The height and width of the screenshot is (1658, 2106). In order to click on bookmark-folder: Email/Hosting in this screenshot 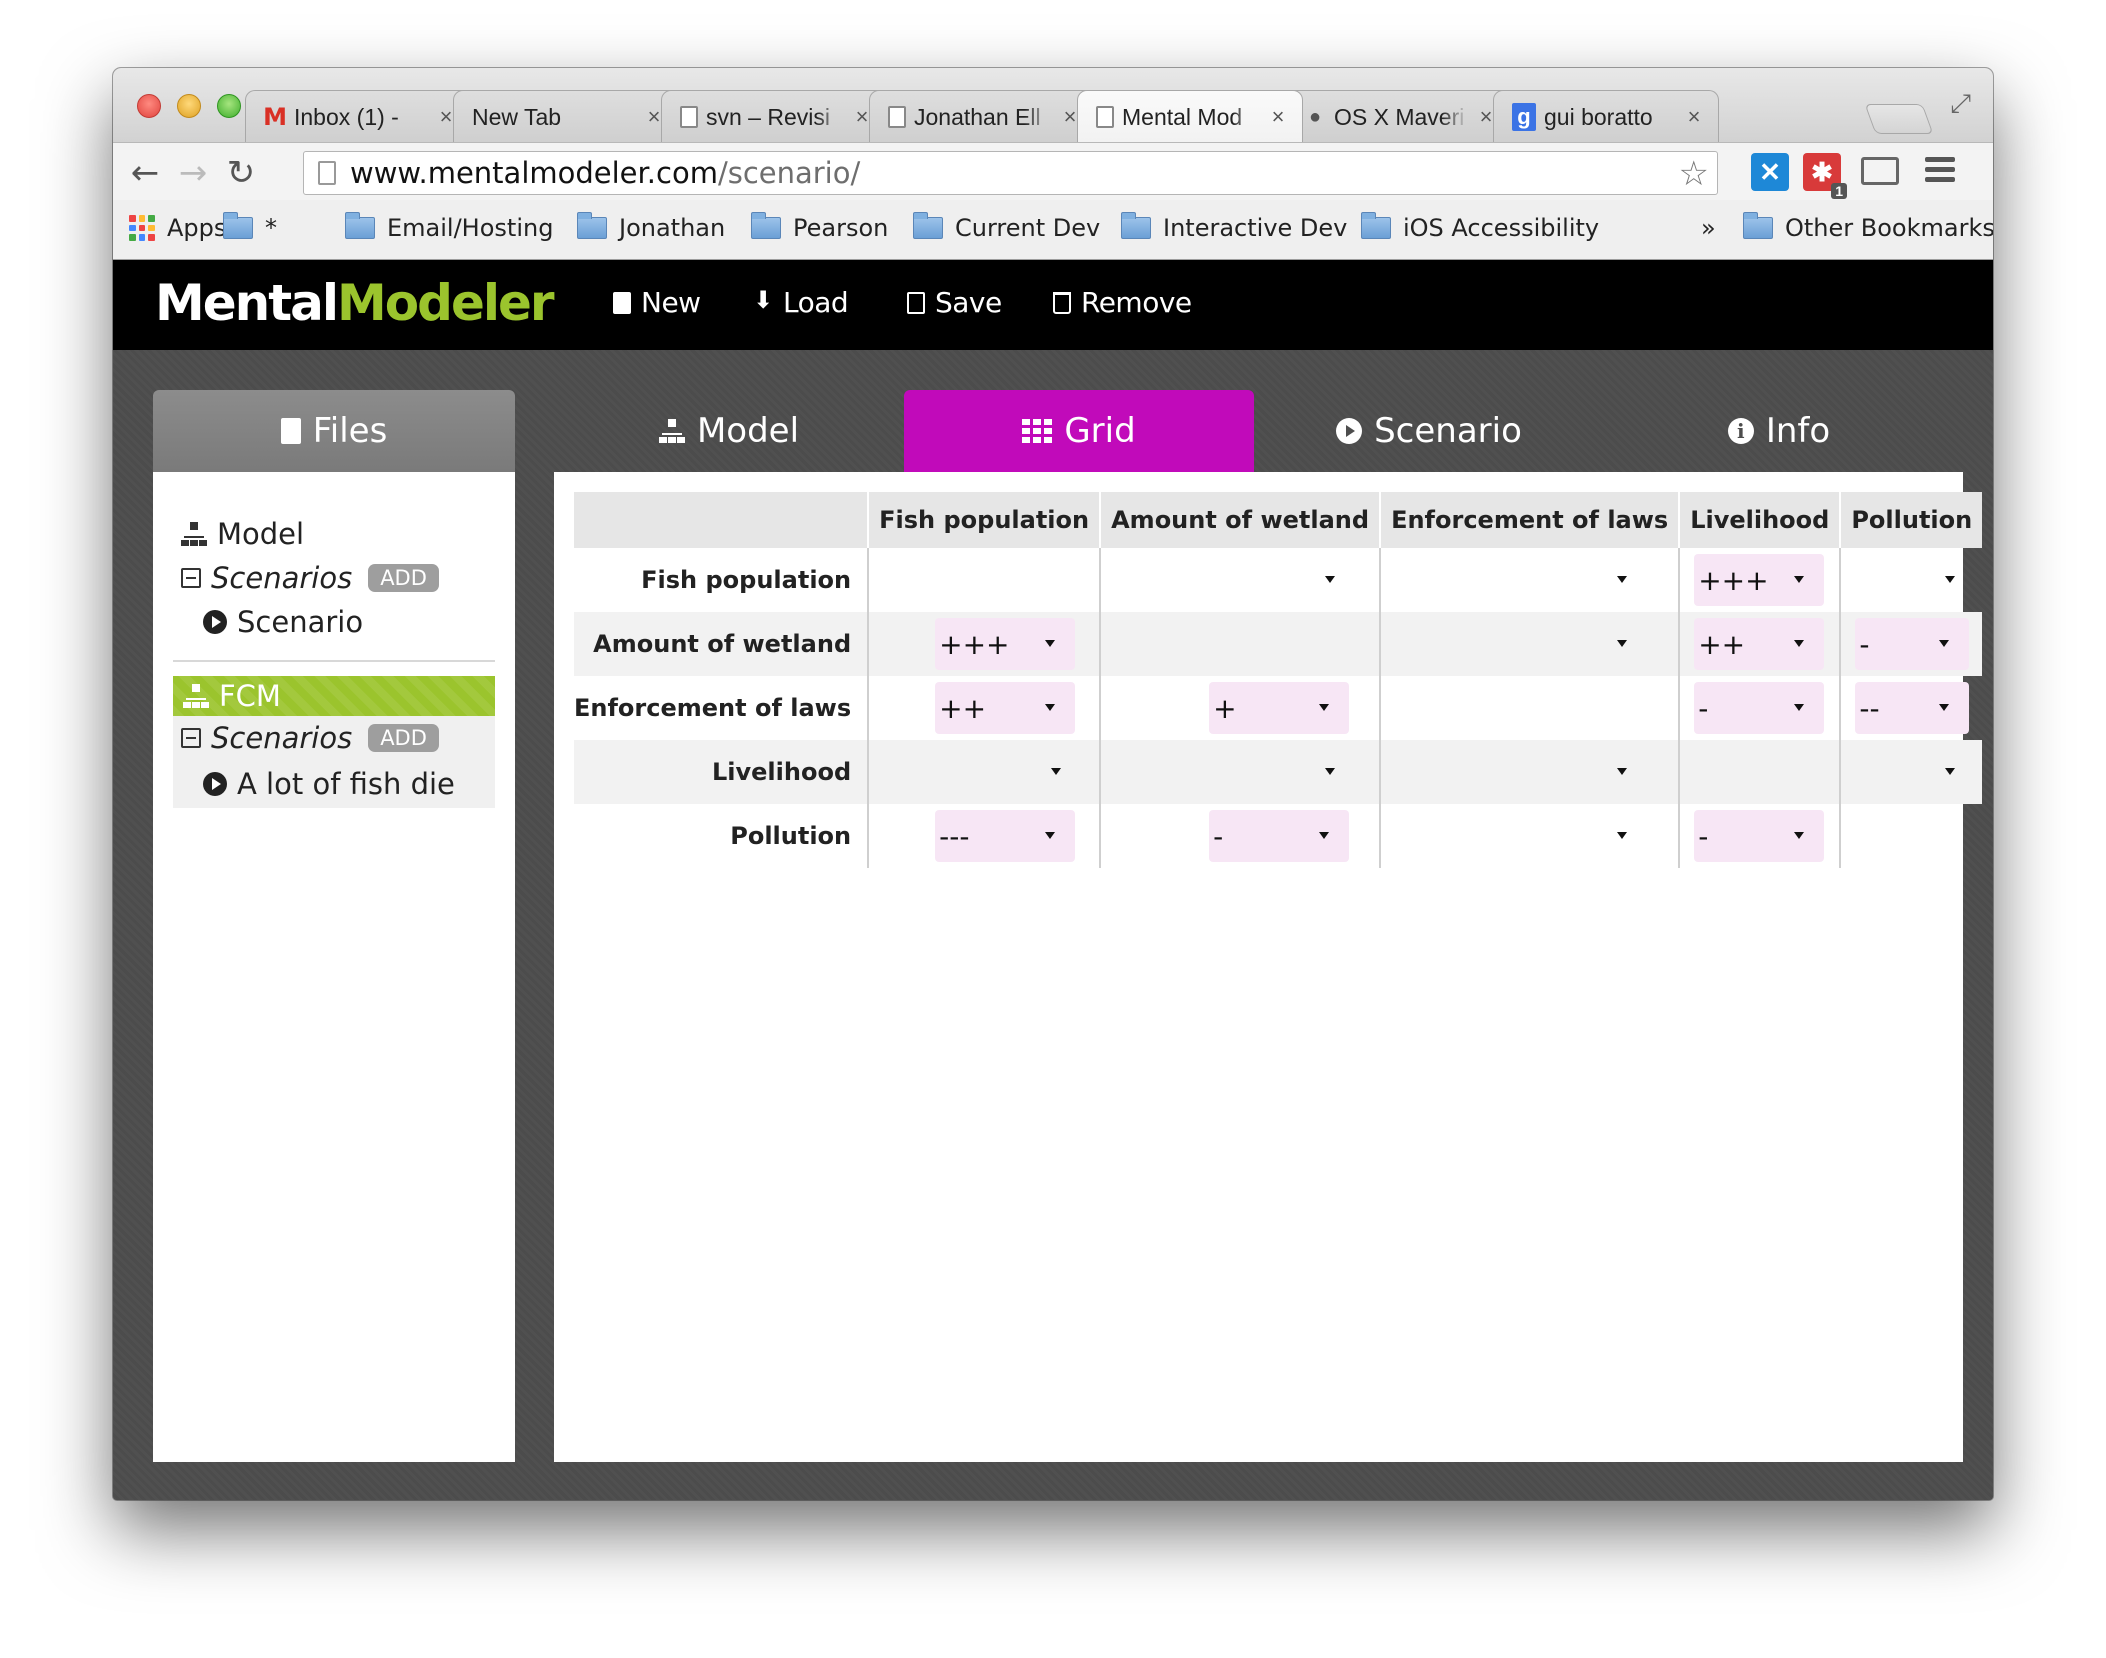, I will do `click(449, 227)`.